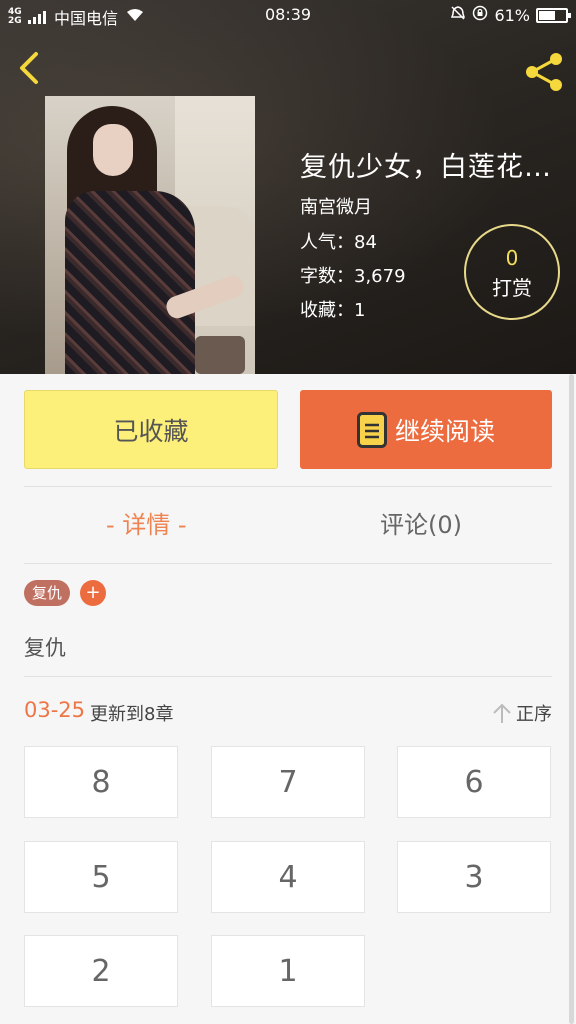 This screenshot has height=1024, width=576. What do you see at coordinates (101, 782) in the screenshot?
I see `chapter-button: 8` at bounding box center [101, 782].